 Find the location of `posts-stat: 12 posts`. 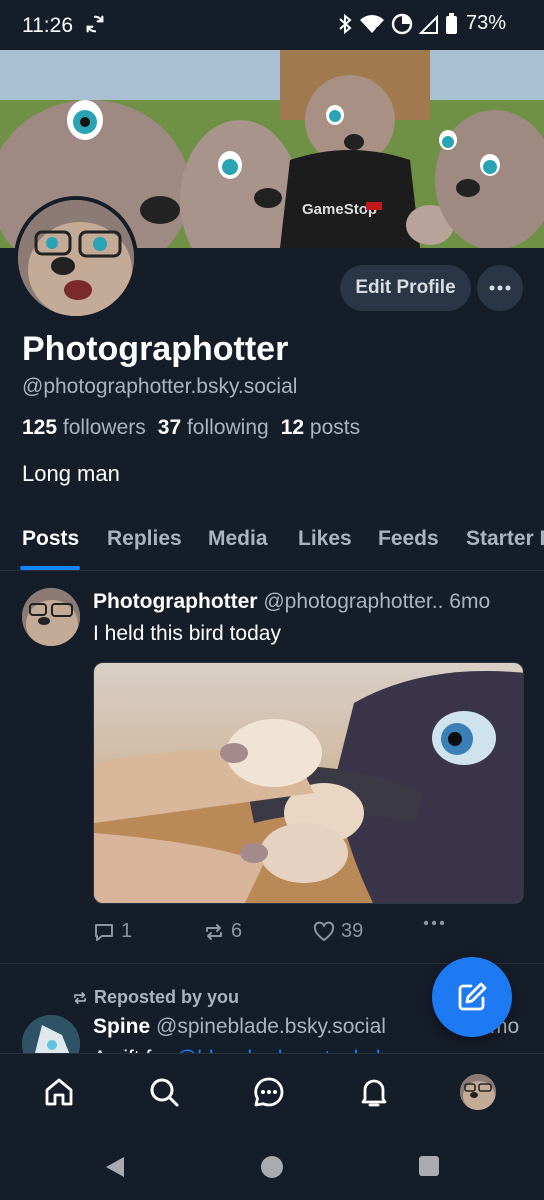

posts-stat: 12 posts is located at coordinates (320, 428).